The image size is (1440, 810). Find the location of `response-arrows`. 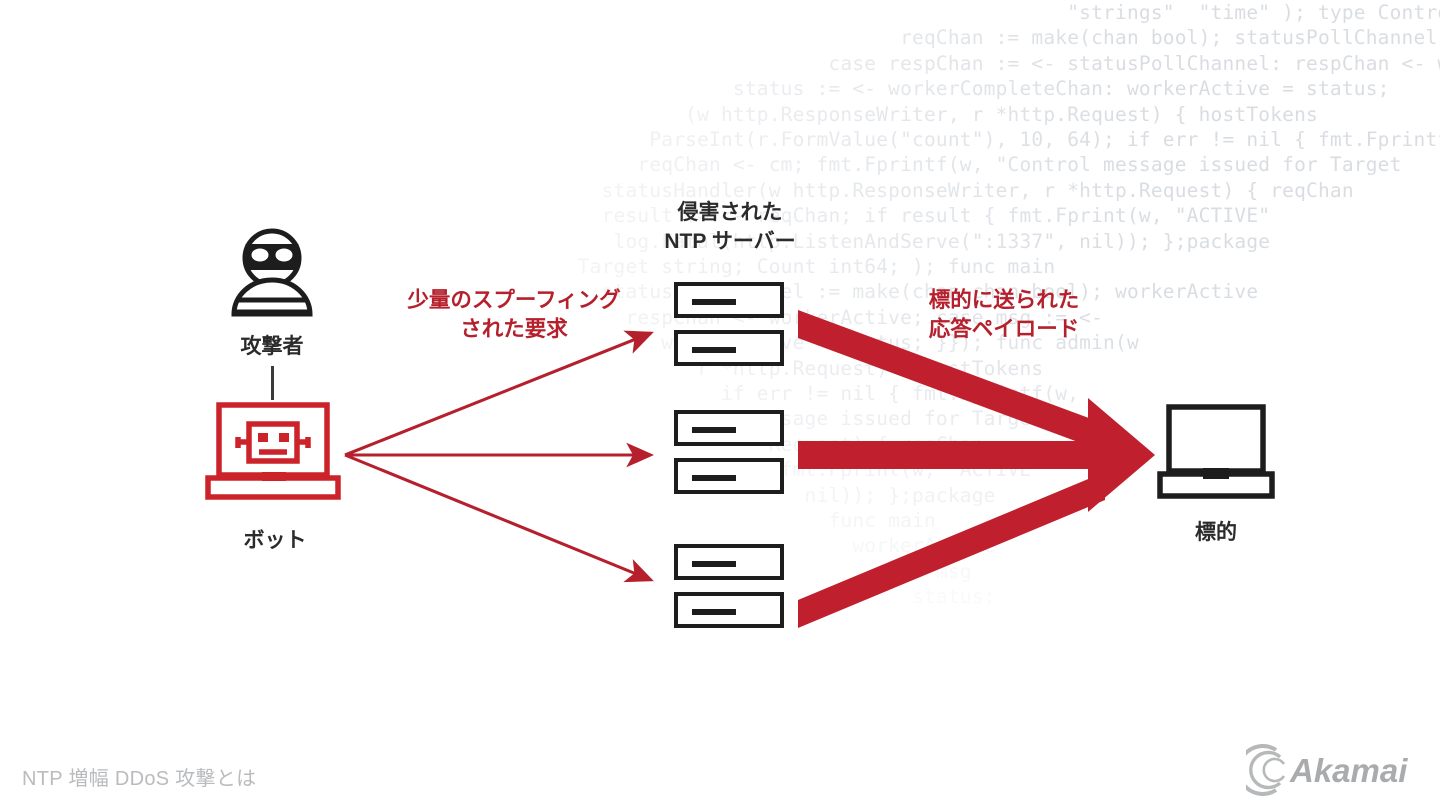

response-arrows is located at coordinates (976, 469).